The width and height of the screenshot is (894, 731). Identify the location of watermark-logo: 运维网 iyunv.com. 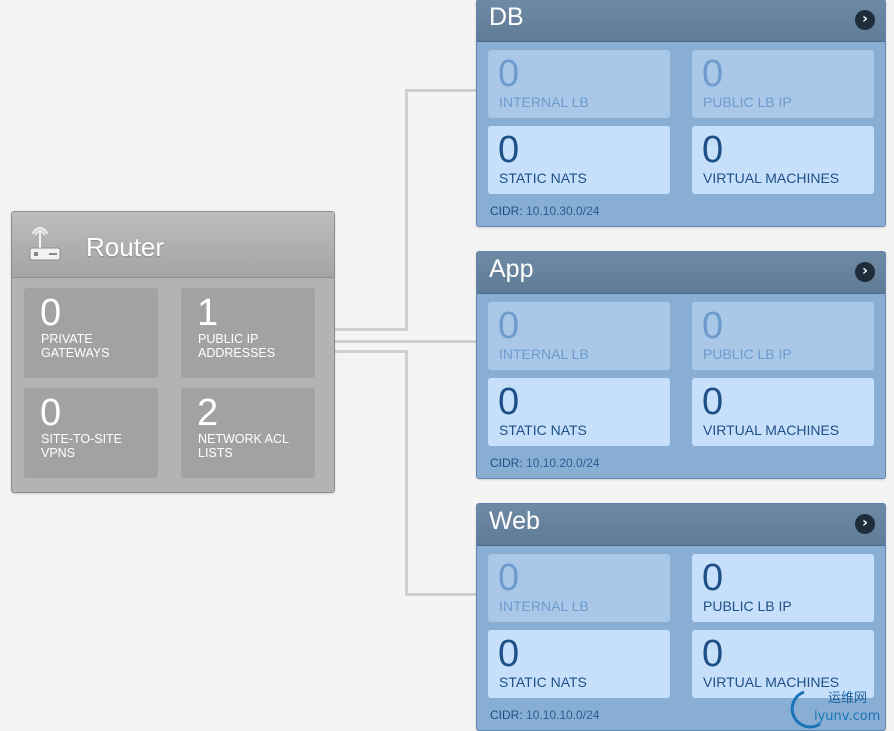
(835, 709).